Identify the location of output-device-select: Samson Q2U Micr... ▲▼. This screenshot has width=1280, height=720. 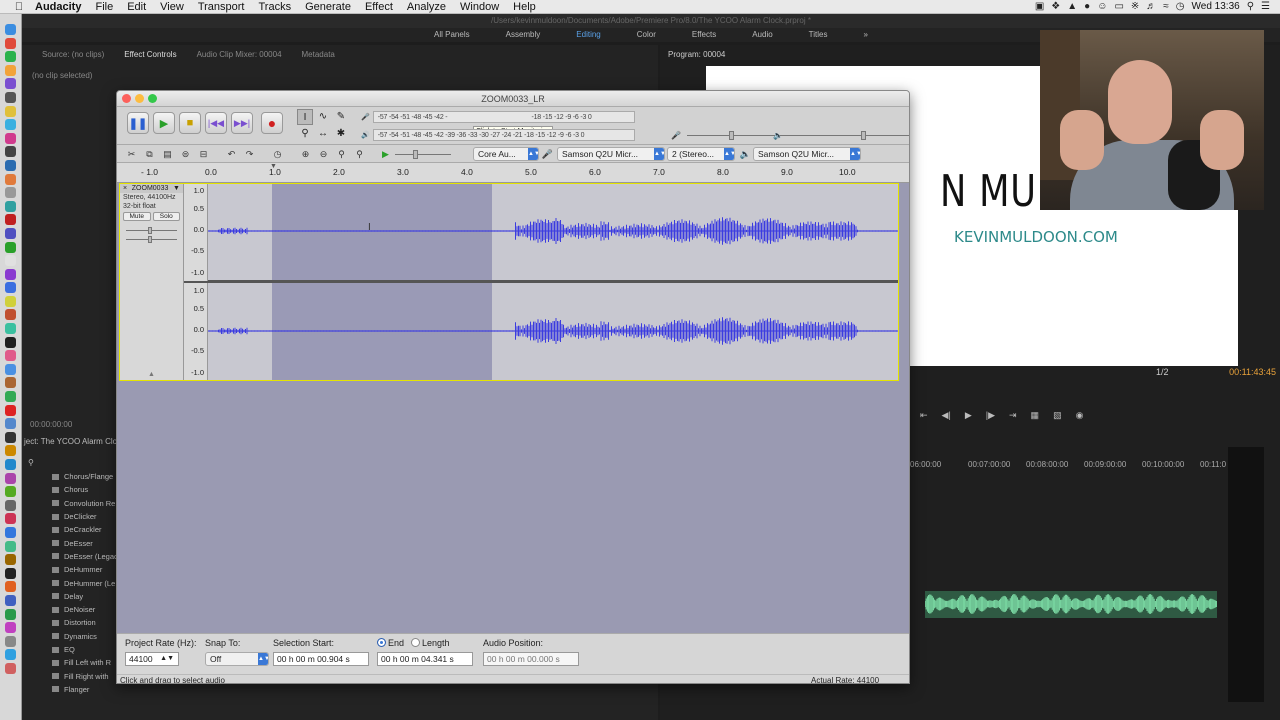
(807, 154).